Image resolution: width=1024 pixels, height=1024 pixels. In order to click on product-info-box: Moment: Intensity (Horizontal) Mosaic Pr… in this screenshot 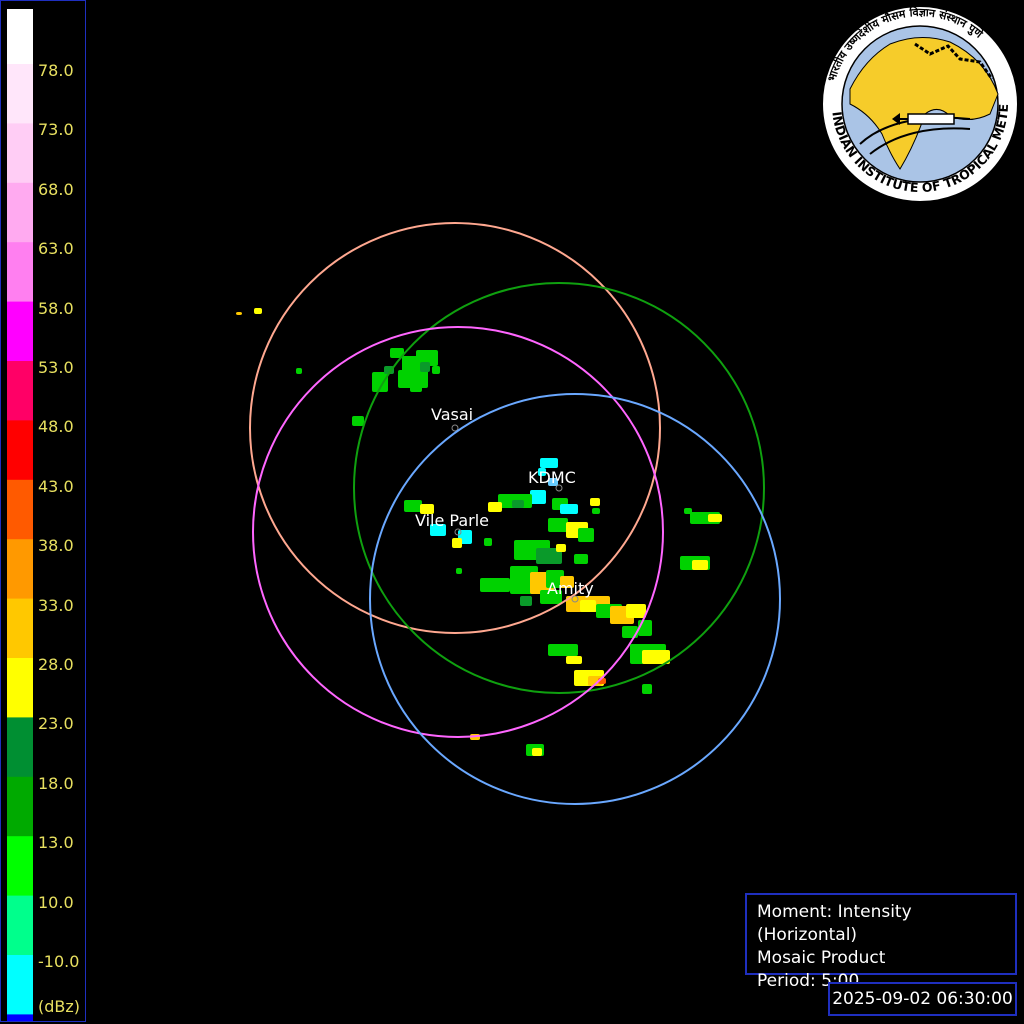, I will do `click(881, 942)`.